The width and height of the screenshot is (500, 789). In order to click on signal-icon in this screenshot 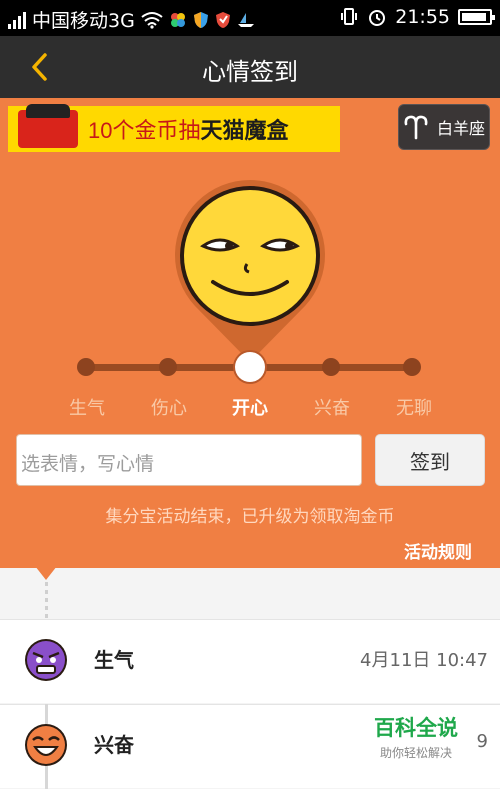, I will do `click(17, 20)`.